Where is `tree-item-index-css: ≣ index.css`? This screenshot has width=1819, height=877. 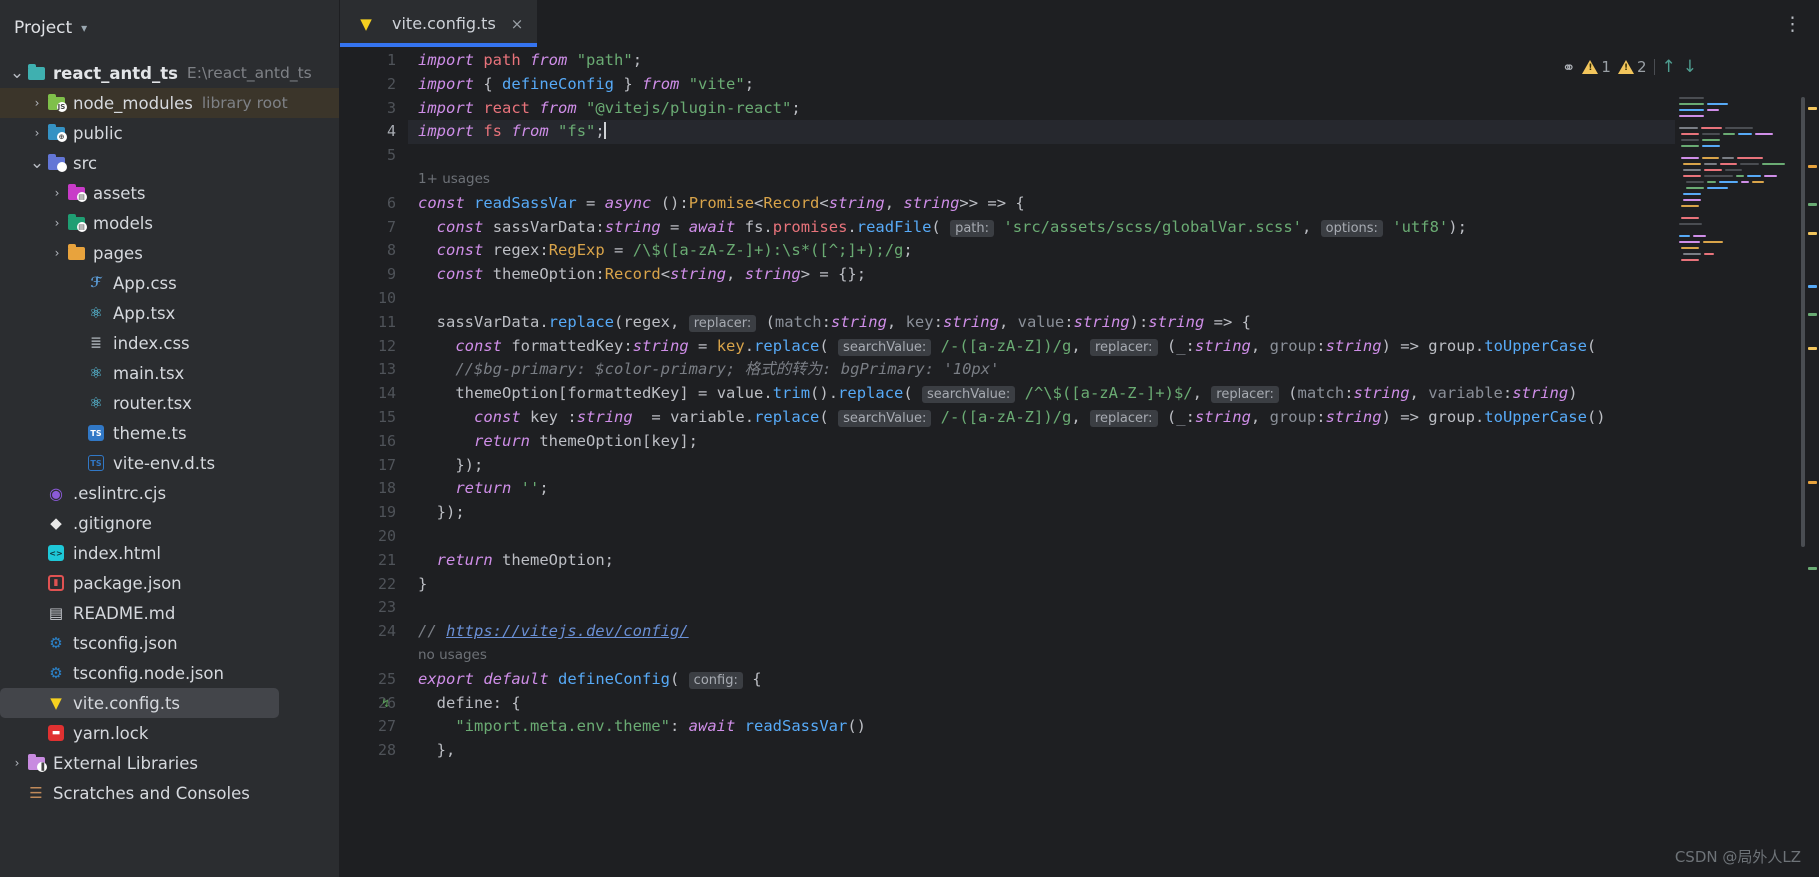
tree-item-index-css: ≣ index.css is located at coordinates (169, 343).